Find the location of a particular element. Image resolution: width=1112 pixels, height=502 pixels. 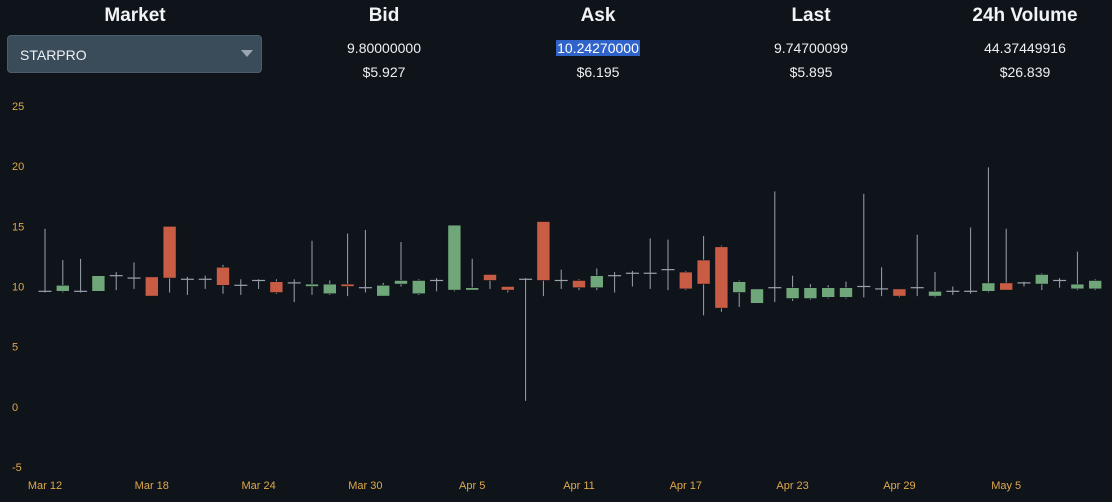

x-tick-label: Apr 23 is located at coordinates (792, 486).